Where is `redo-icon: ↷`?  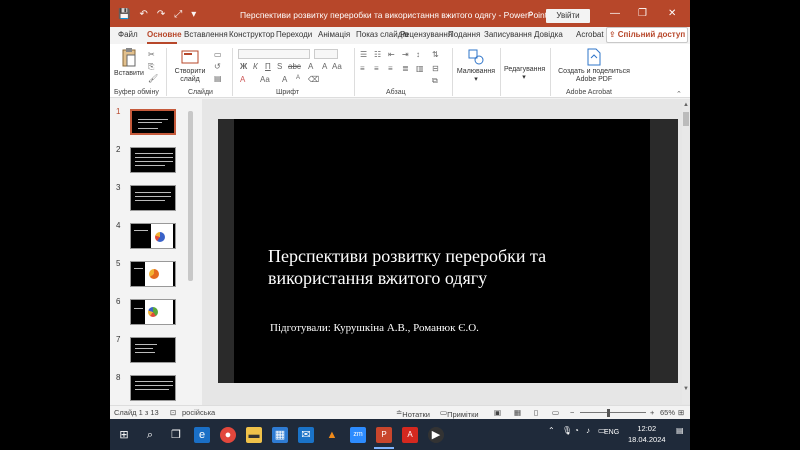 redo-icon: ↷ is located at coordinates (161, 14).